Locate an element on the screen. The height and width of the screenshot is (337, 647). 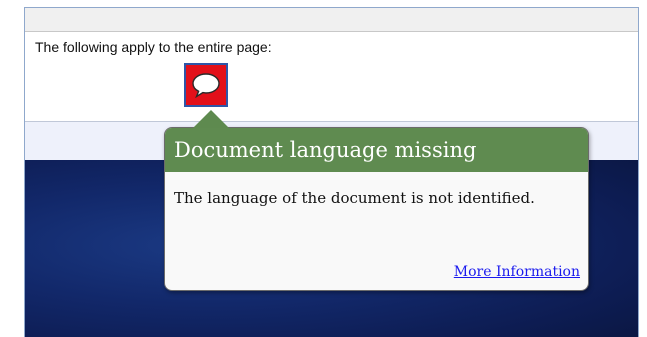
tooltip-header: Document language missing is located at coordinates (376, 150).